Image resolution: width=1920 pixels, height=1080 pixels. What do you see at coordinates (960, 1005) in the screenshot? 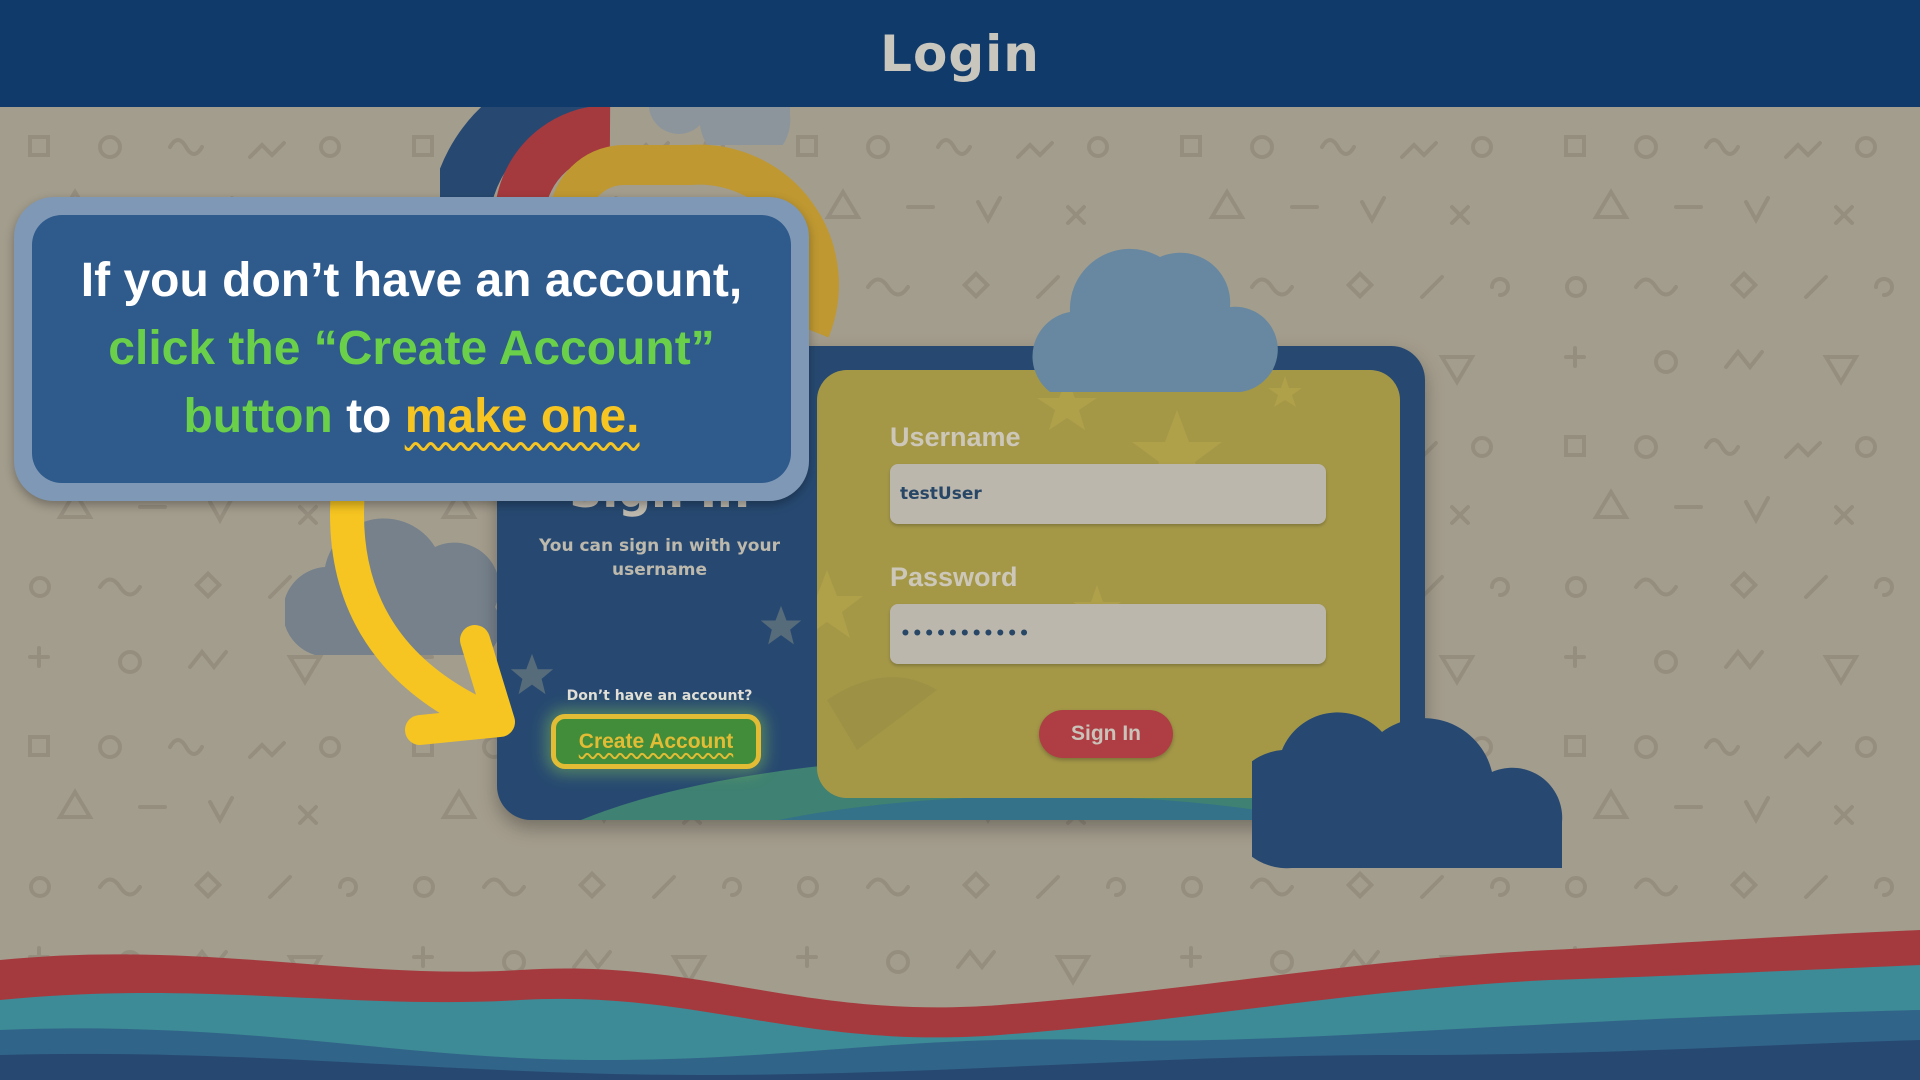
I see `wave-decoration` at bounding box center [960, 1005].